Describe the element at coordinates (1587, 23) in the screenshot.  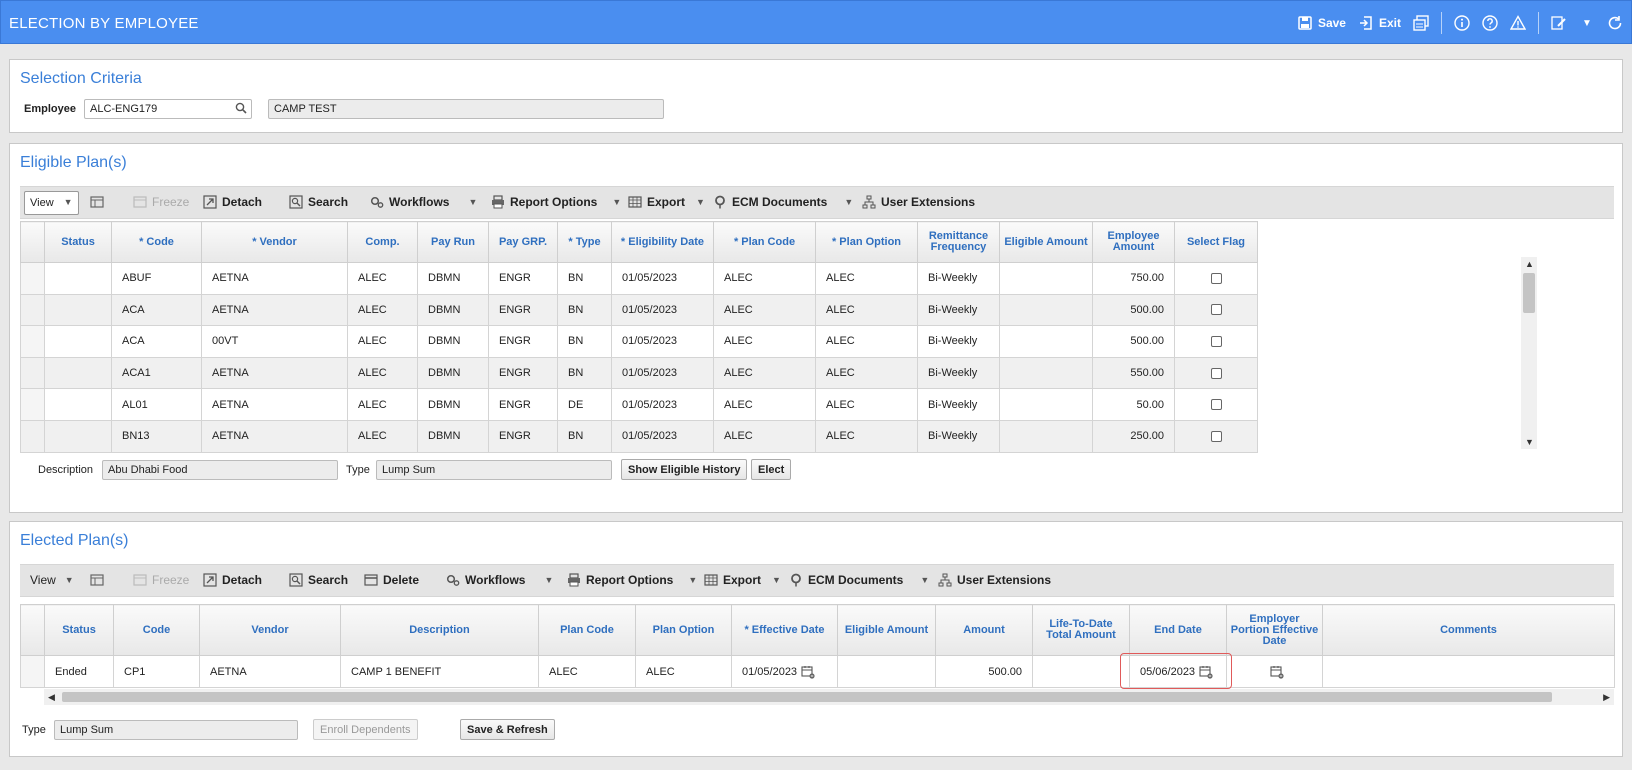
I see `chevron-down-icon: ▼` at that location.